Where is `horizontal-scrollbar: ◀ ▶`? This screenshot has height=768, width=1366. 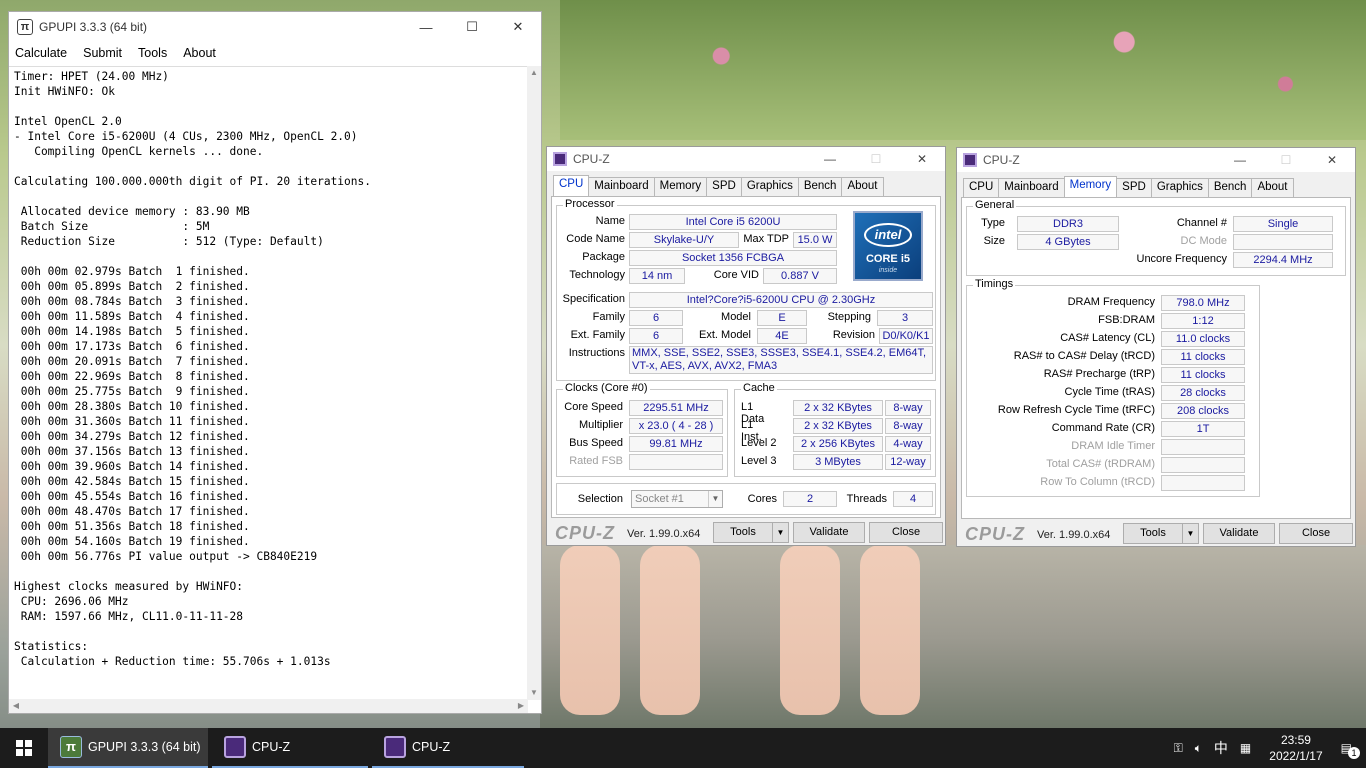
horizontal-scrollbar: ◀ ▶ is located at coordinates (268, 706).